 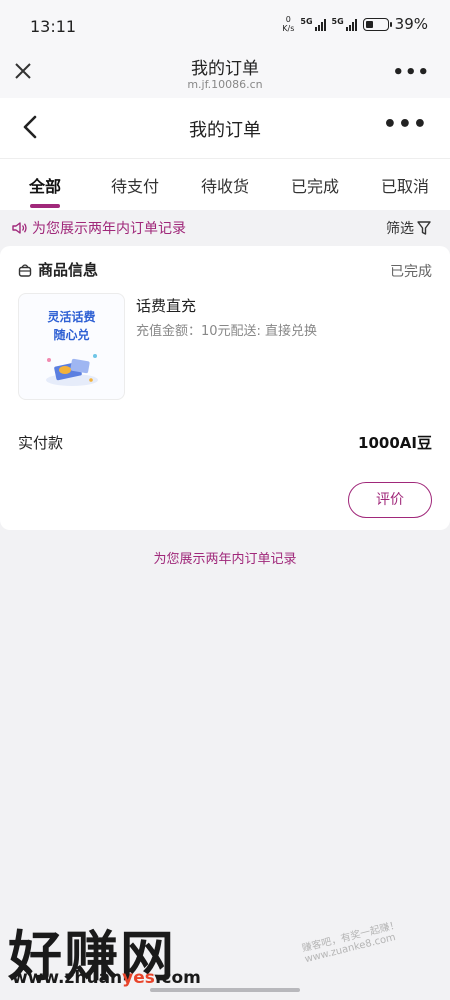 I want to click on speaker-icon, so click(x=19, y=228).